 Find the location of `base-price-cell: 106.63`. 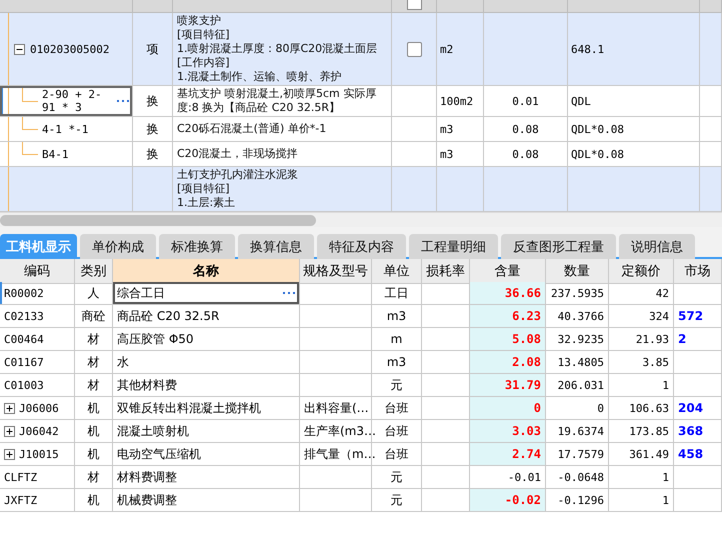

base-price-cell: 106.63 is located at coordinates (641, 408).